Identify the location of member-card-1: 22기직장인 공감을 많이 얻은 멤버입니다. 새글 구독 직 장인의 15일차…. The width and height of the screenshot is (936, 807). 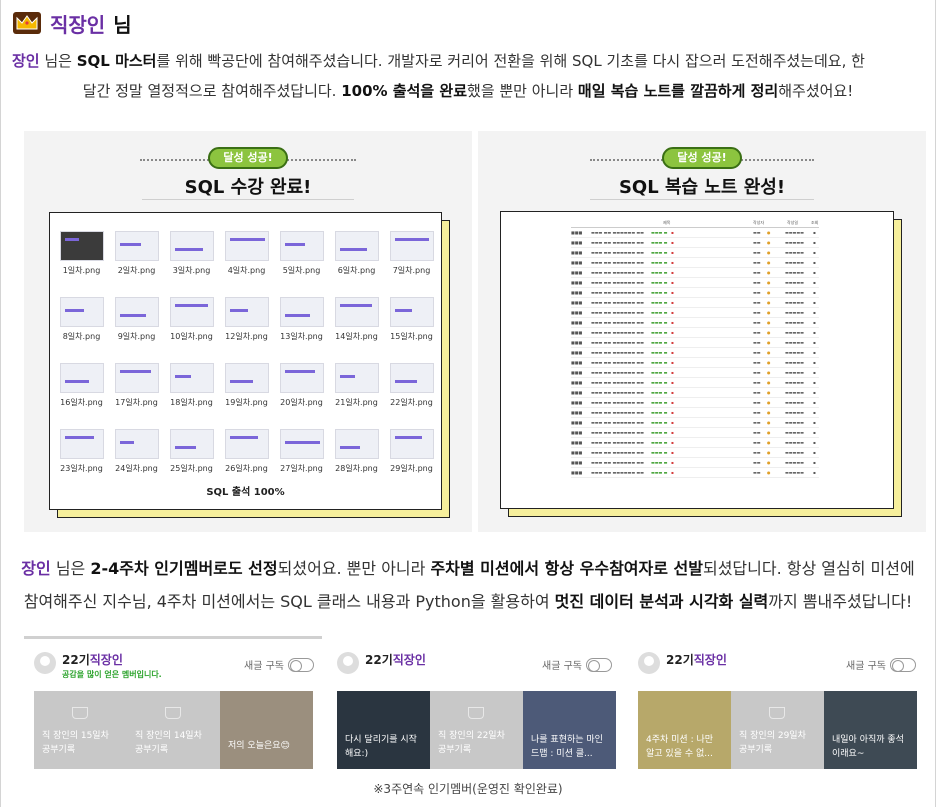
(174, 707).